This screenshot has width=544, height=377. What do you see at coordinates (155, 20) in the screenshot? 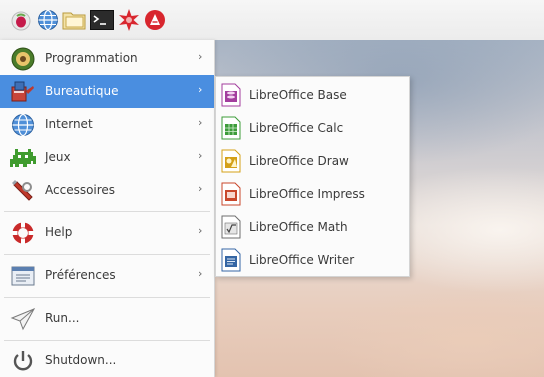
I see `mathematica-icon` at bounding box center [155, 20].